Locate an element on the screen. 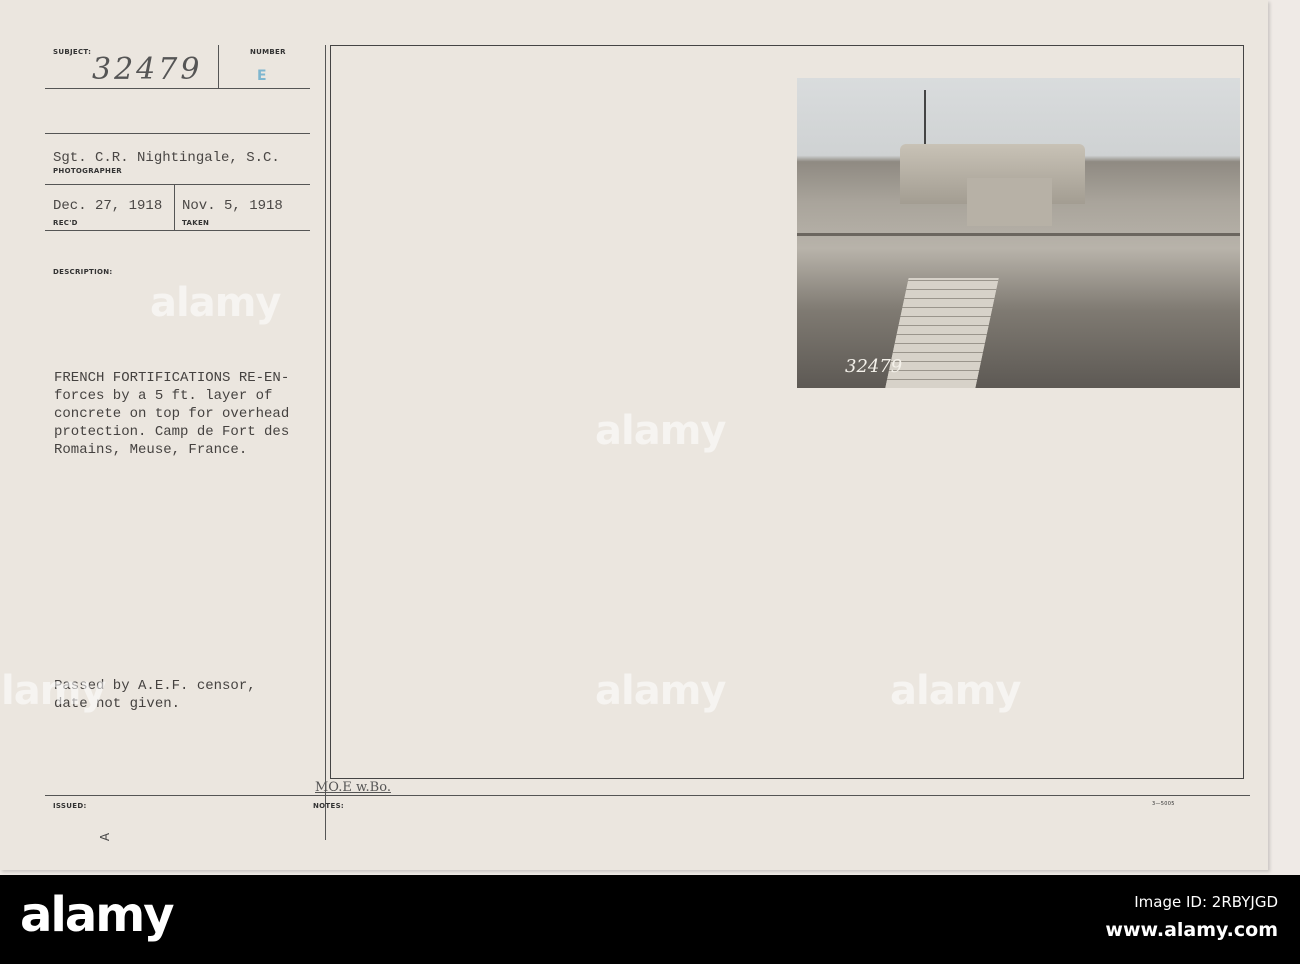 This screenshot has height=964, width=1300. number-label: NUMBER is located at coordinates (268, 52).